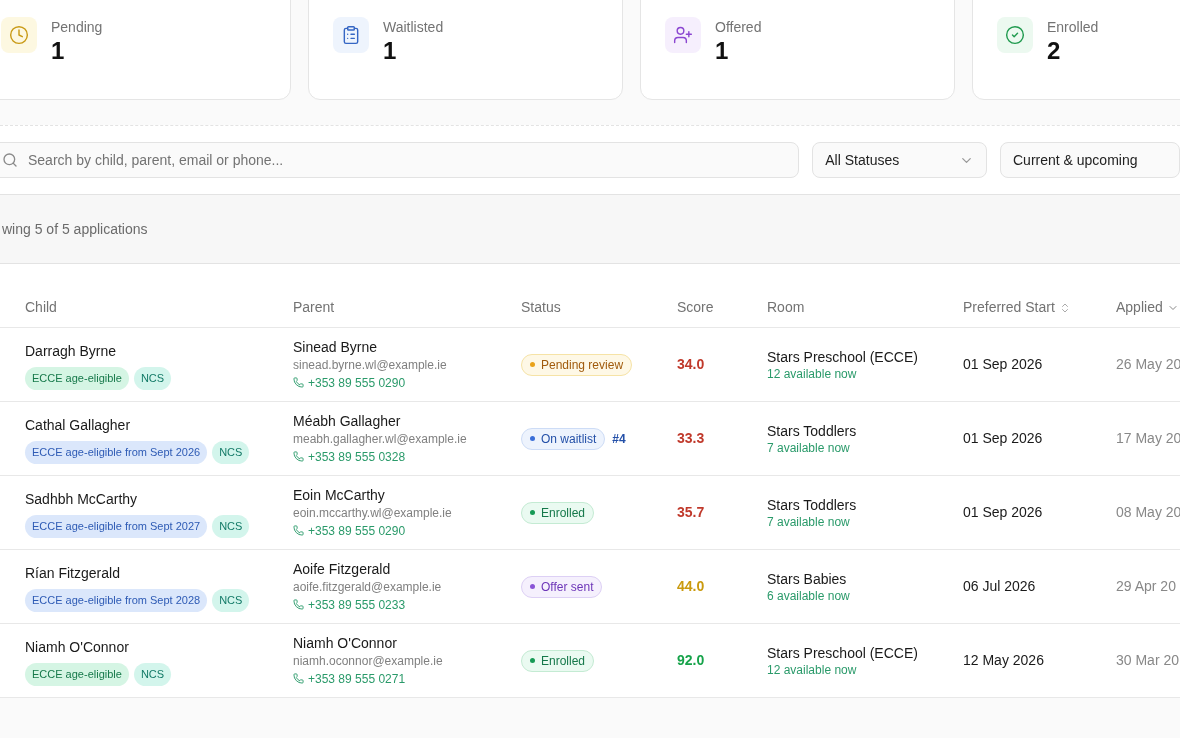 The image size is (1180, 738). What do you see at coordinates (342, 568) in the screenshot?
I see `parent-name: Aoife Fitzgerald` at bounding box center [342, 568].